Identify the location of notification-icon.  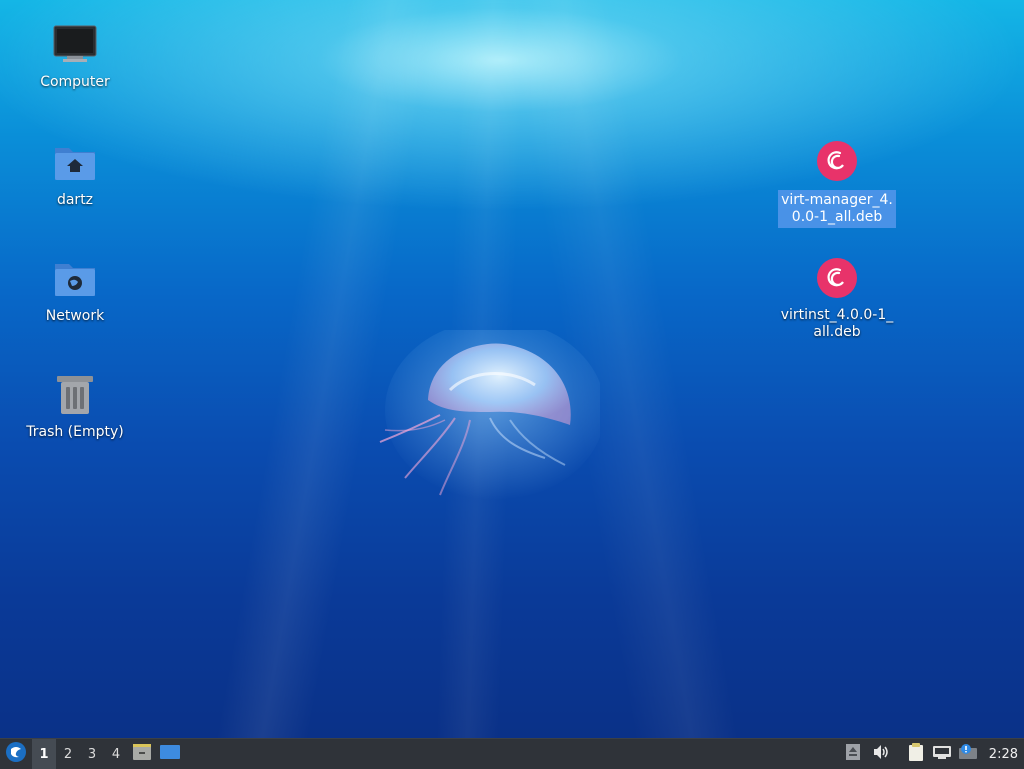
(968, 754).